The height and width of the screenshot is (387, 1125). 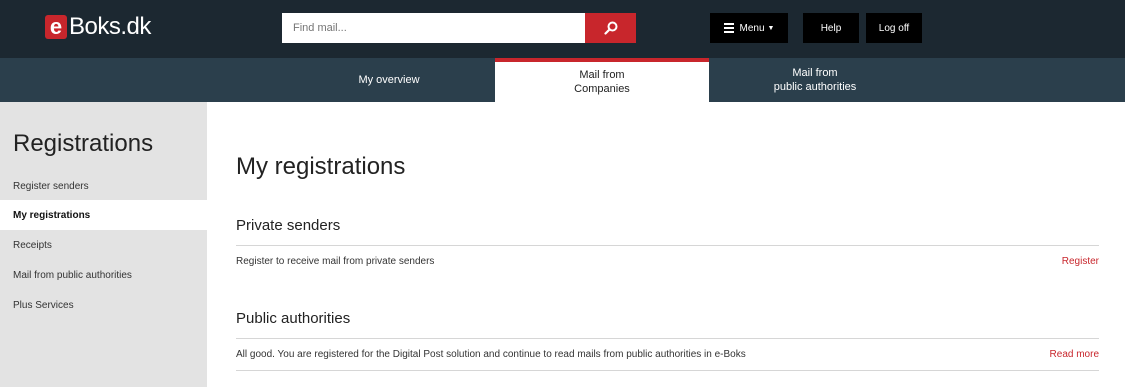 What do you see at coordinates (103, 275) in the screenshot?
I see `sidebar-item-mail-from-public-authorities: Mail from public authorities` at bounding box center [103, 275].